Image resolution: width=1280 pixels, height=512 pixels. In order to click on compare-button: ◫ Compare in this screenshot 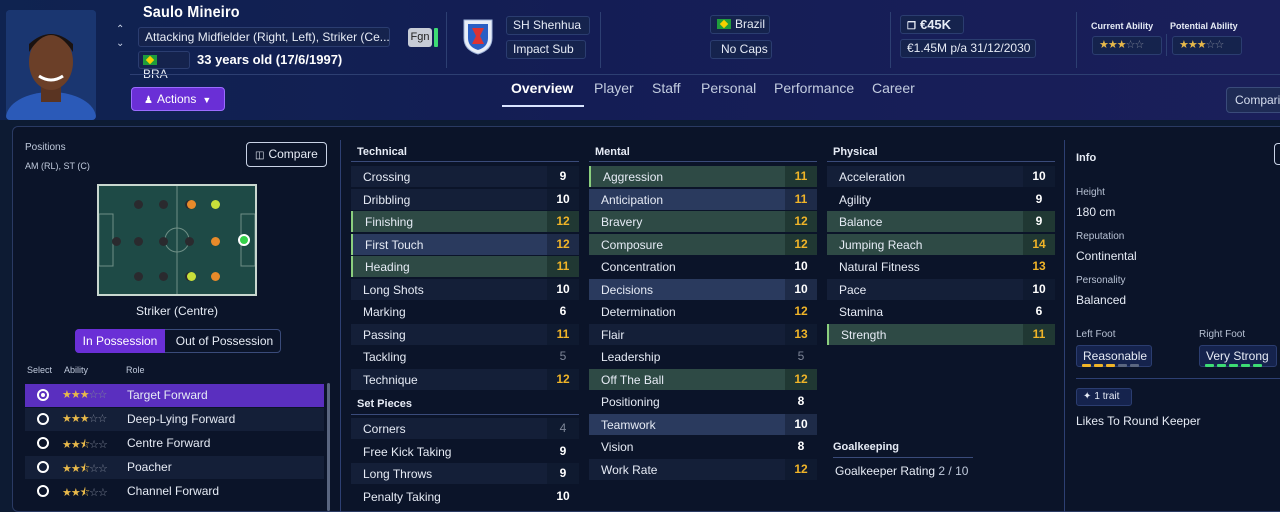, I will do `click(286, 154)`.